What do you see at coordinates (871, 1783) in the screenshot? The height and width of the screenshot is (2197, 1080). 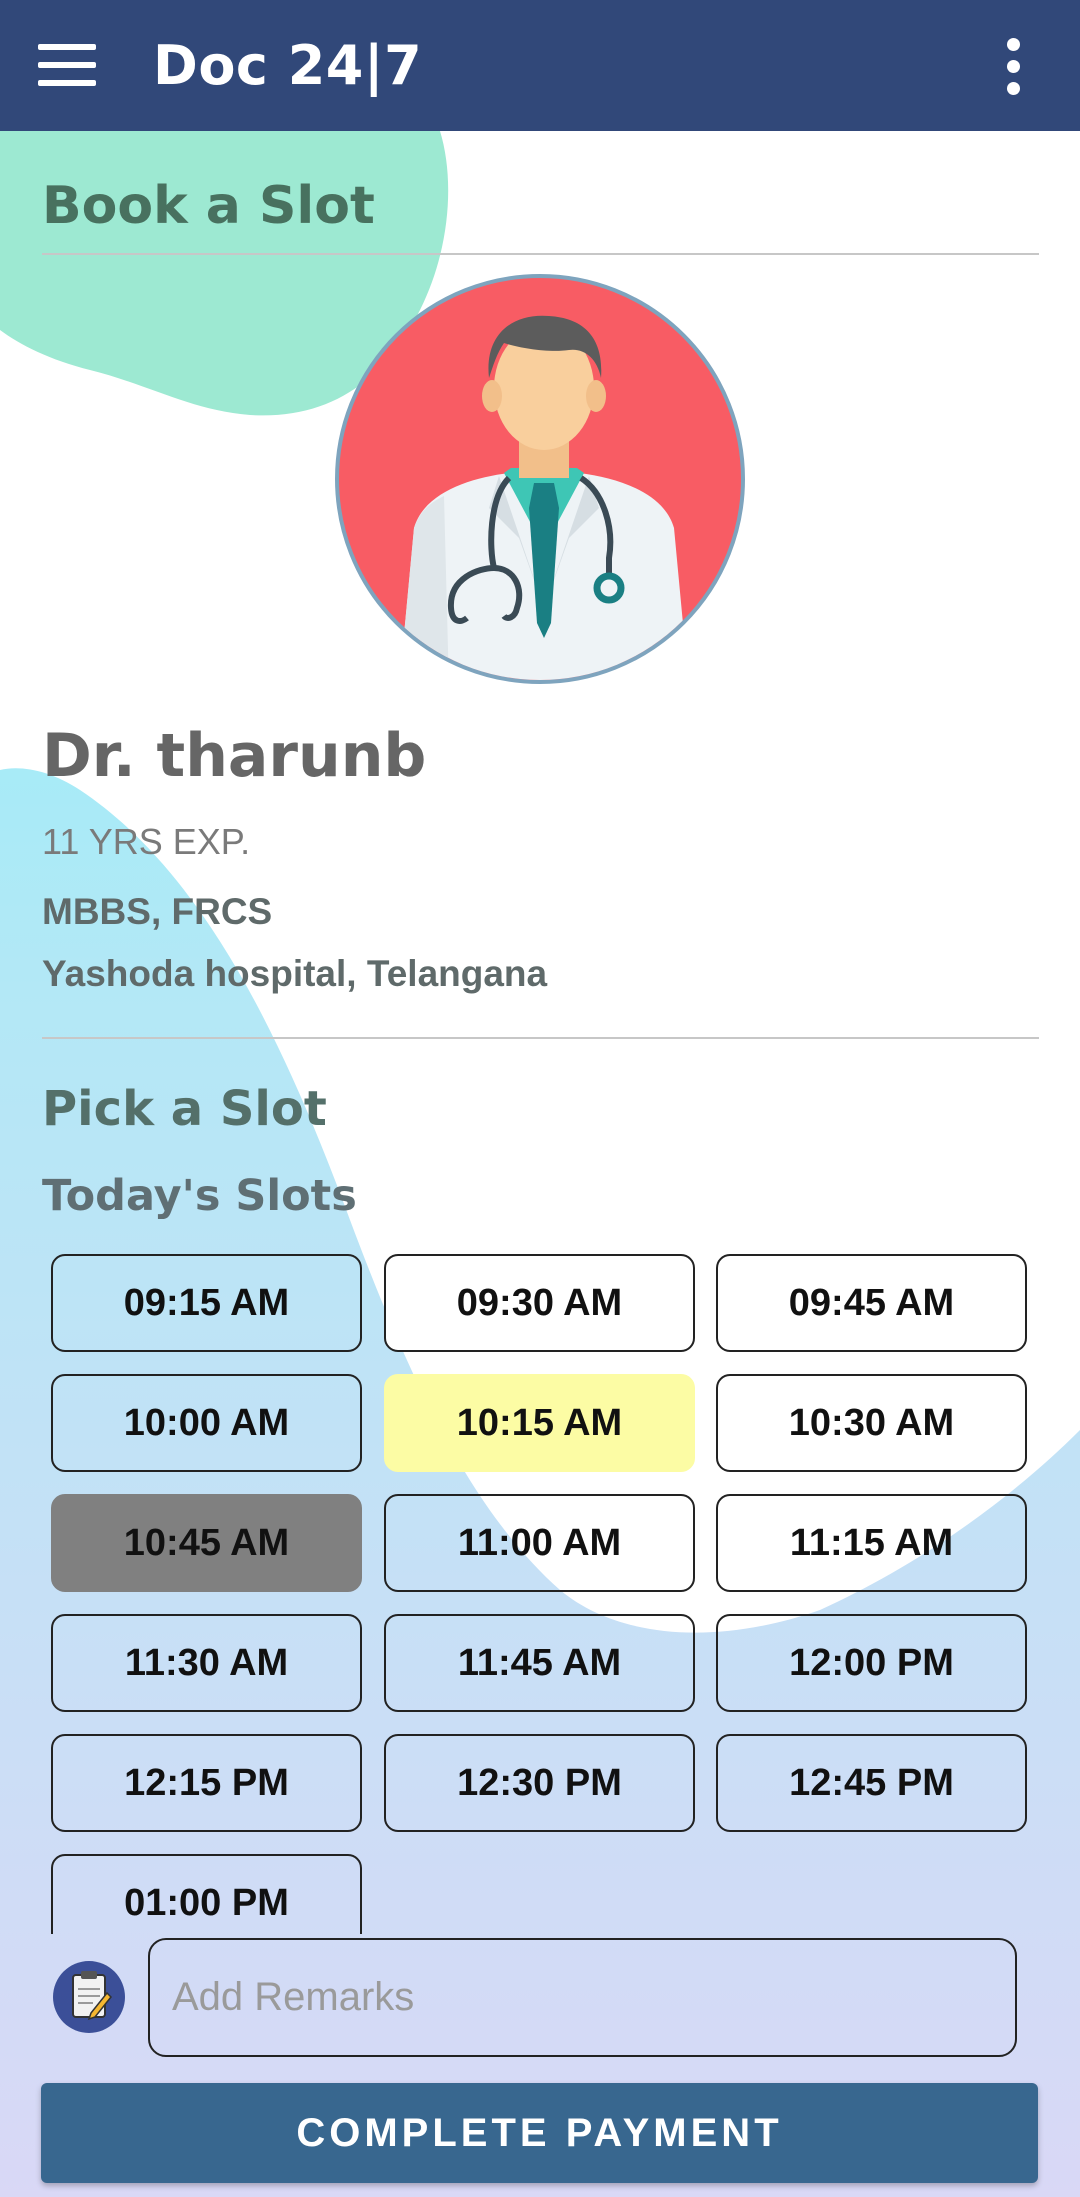 I see `slot-button: 12:45 PM` at bounding box center [871, 1783].